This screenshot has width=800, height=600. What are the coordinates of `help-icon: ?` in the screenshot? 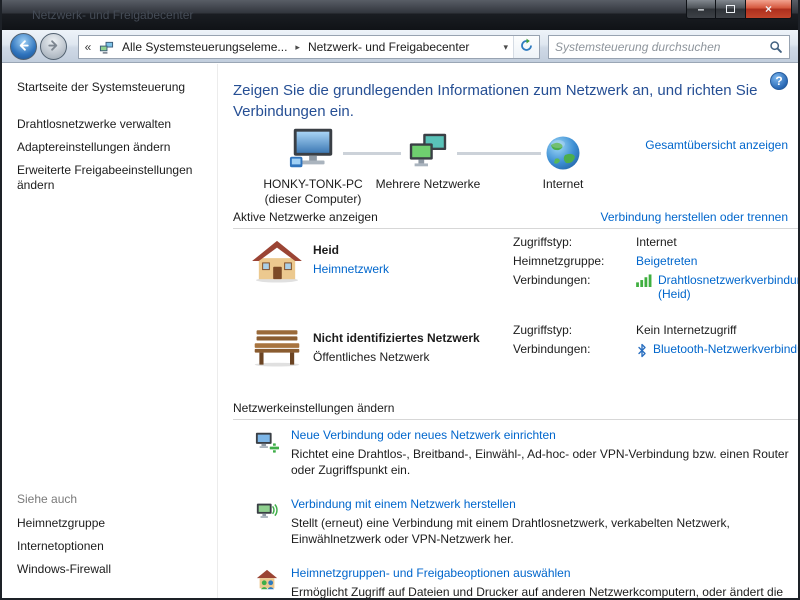 It's located at (779, 81).